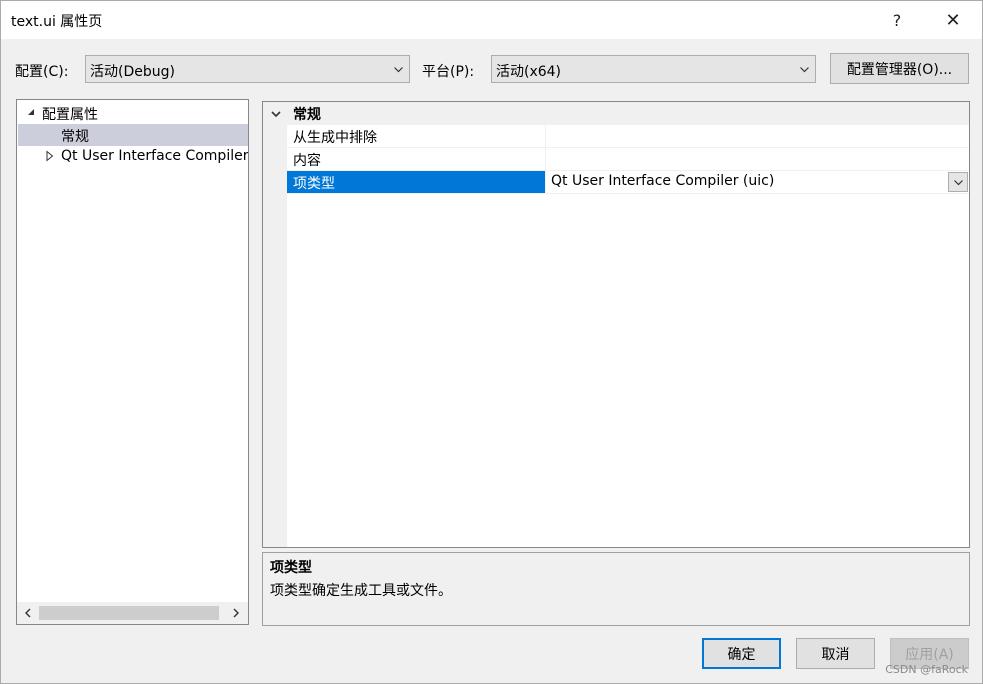 This screenshot has height=684, width=983. What do you see at coordinates (616, 589) in the screenshot?
I see `description-panel: 项类型 项类型确定生成工具或文件。` at bounding box center [616, 589].